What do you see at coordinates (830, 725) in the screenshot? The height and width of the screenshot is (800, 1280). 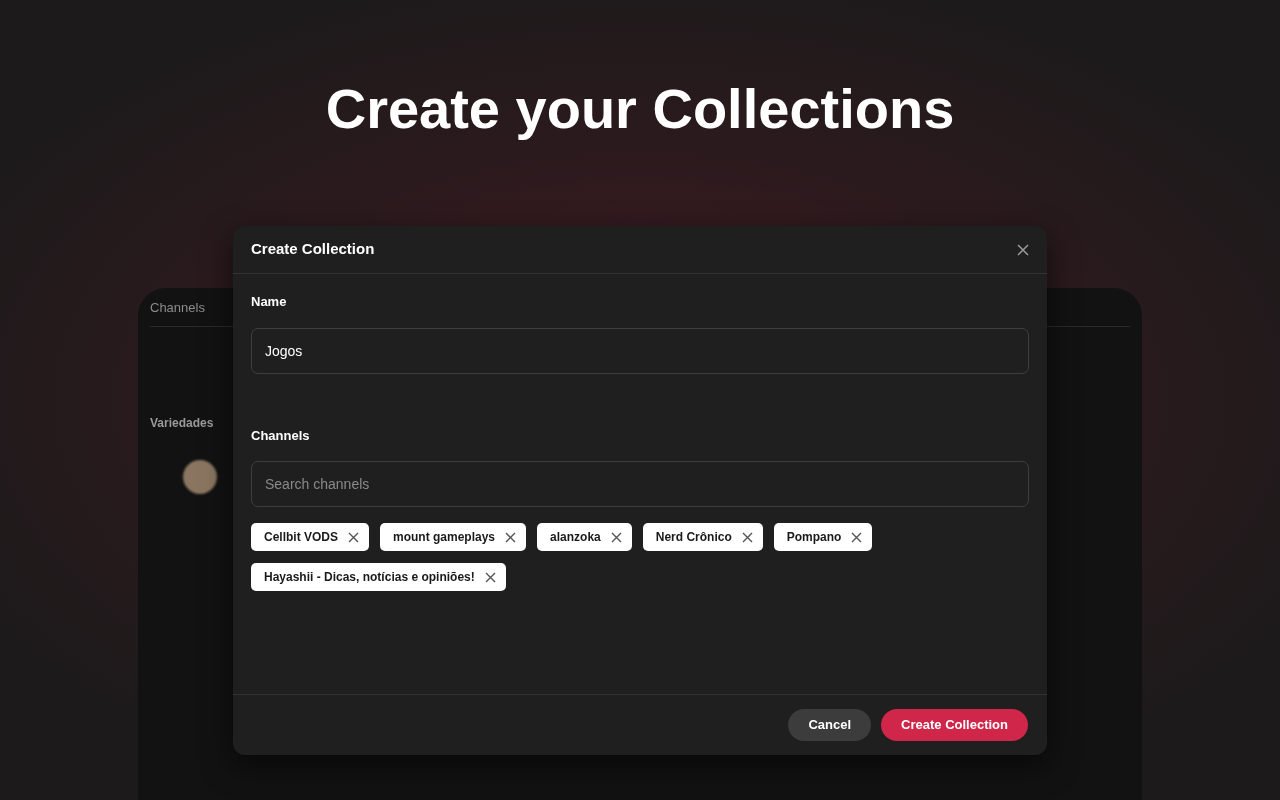 I see `cancel-button: Cancel` at bounding box center [830, 725].